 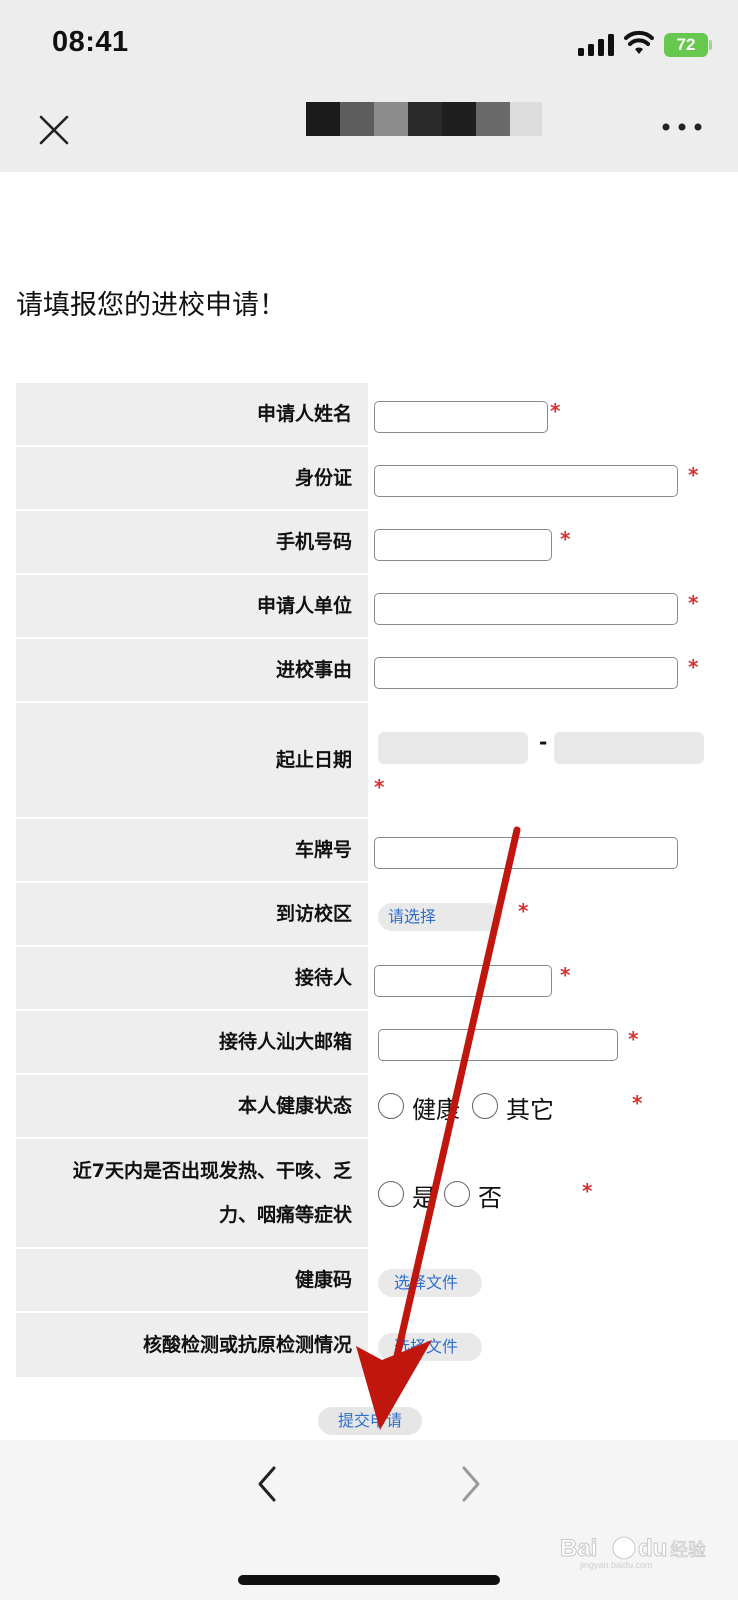 I want to click on start-date-input, so click(x=453, y=748).